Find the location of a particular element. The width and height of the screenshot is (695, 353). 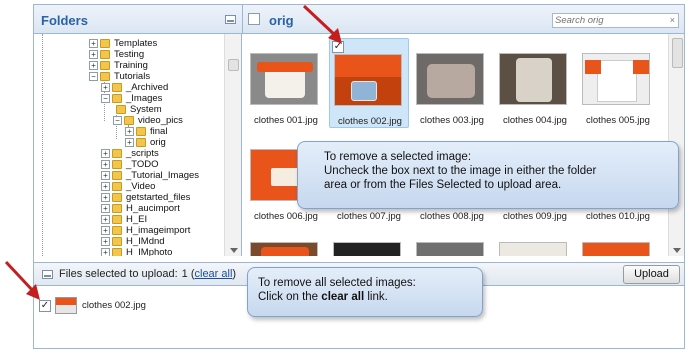

tree-item-label: Testing is located at coordinates (129, 54).